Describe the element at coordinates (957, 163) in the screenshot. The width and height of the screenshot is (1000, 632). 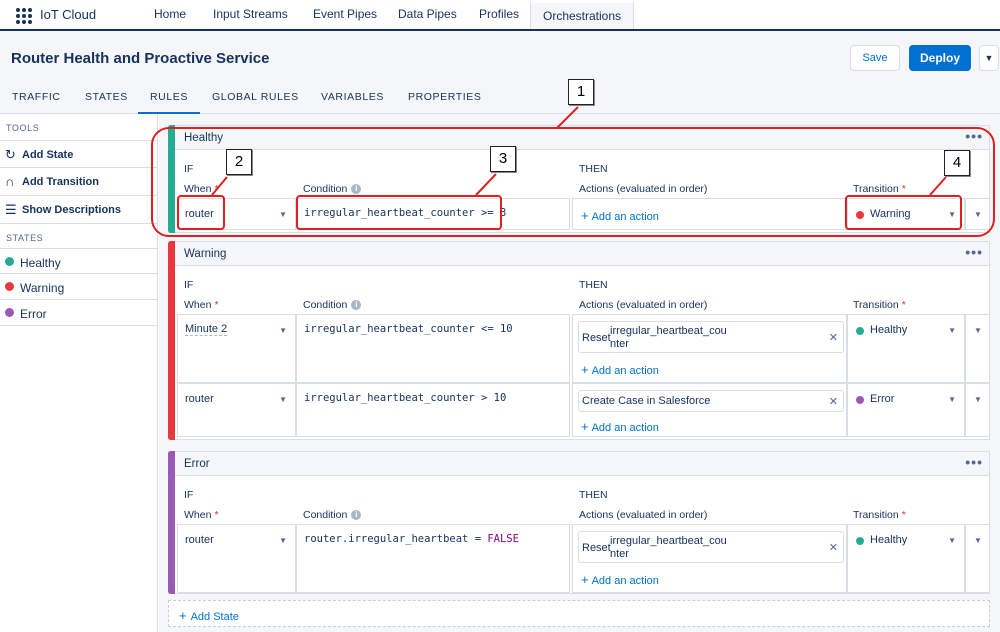
I see `callout-badge-4: 4` at that location.